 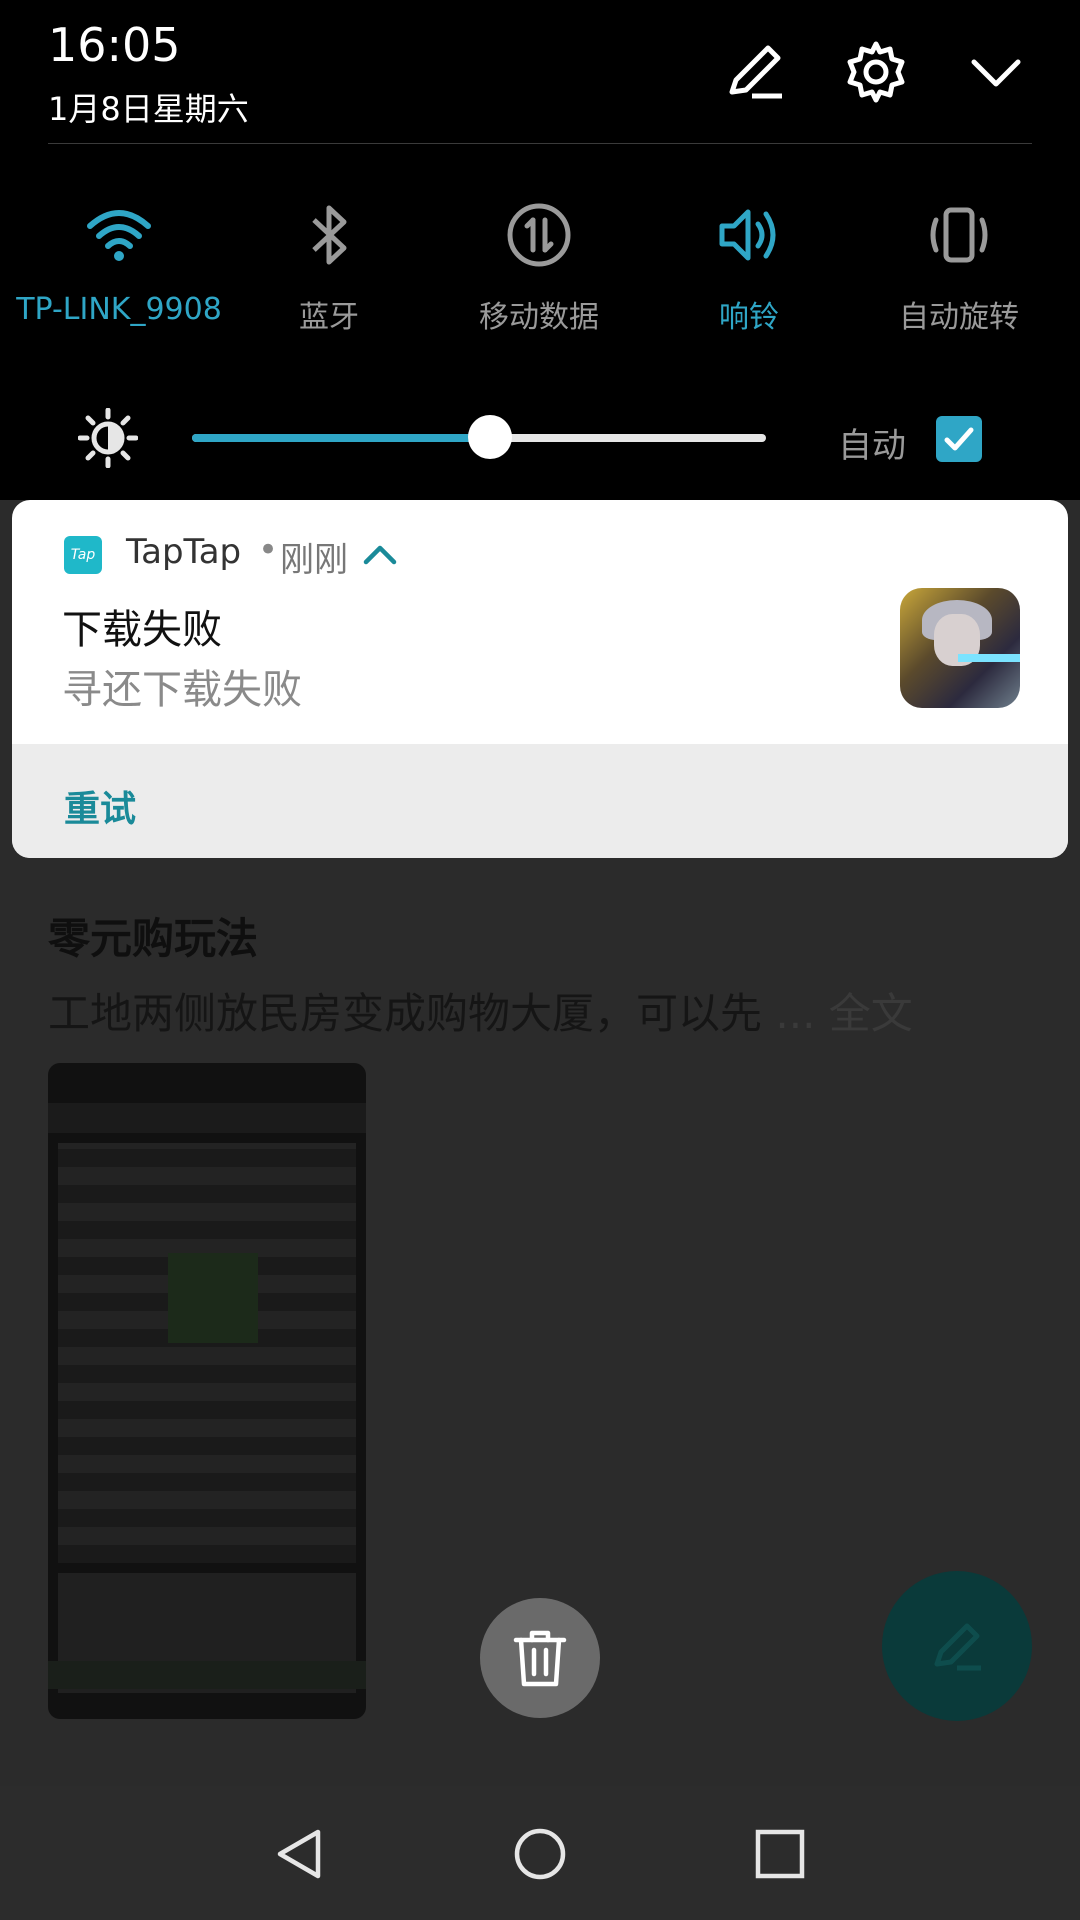 What do you see at coordinates (959, 268) in the screenshot?
I see `qs-tile-auto-rotate: 自动旋转` at bounding box center [959, 268].